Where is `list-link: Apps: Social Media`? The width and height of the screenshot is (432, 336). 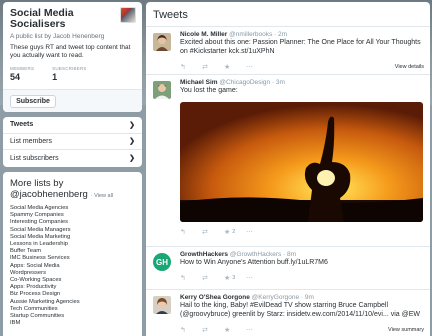
list-link: Apps: Social Media is located at coordinates (72, 266).